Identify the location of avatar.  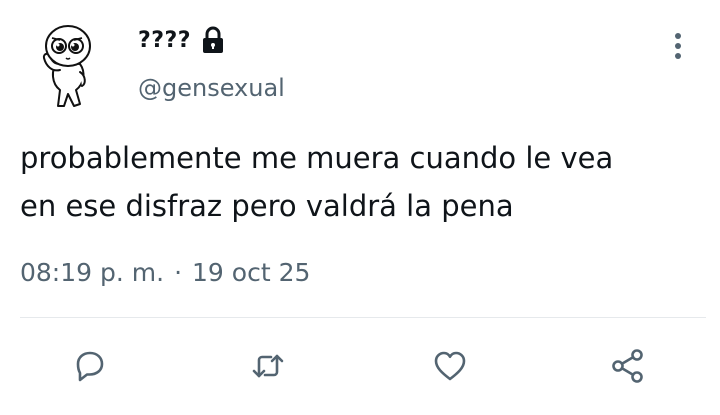
(69, 64).